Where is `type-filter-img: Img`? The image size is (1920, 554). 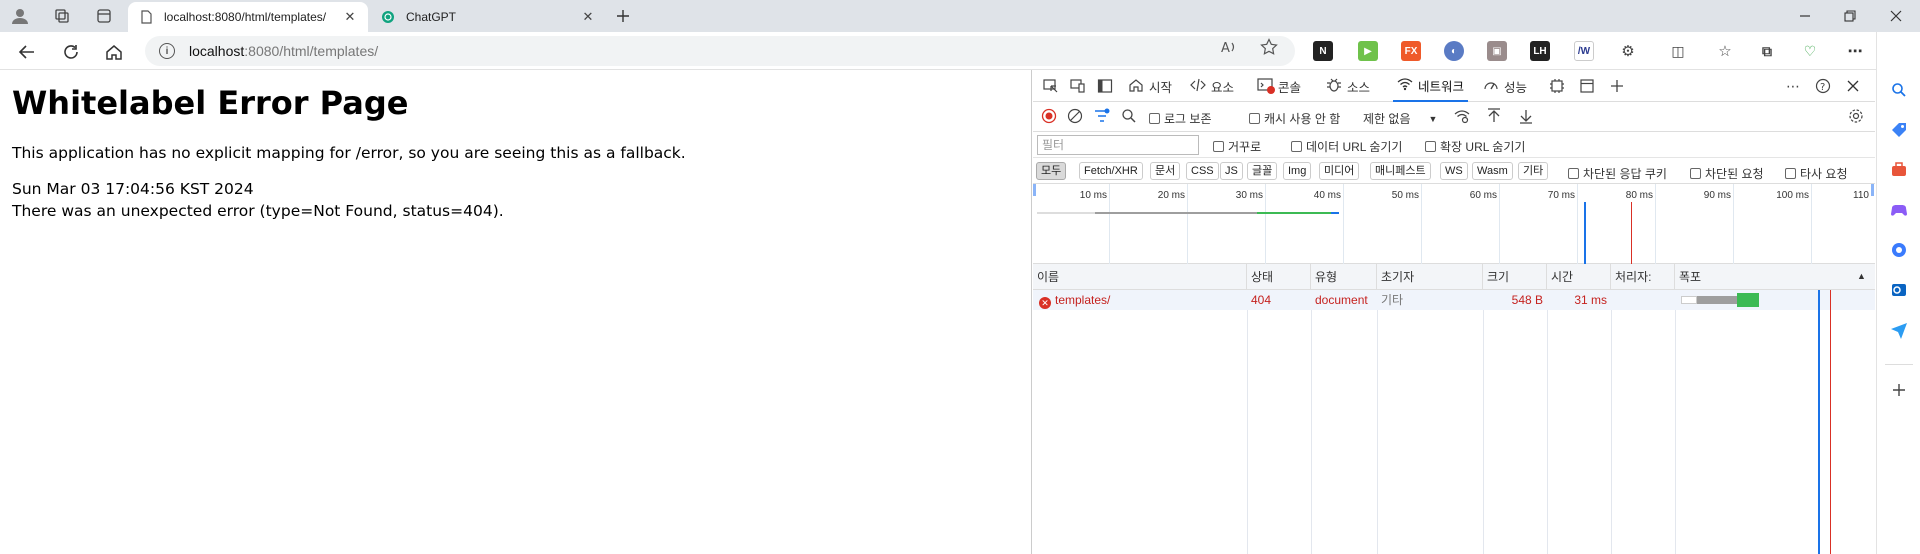
type-filter-img: Img is located at coordinates (1297, 171).